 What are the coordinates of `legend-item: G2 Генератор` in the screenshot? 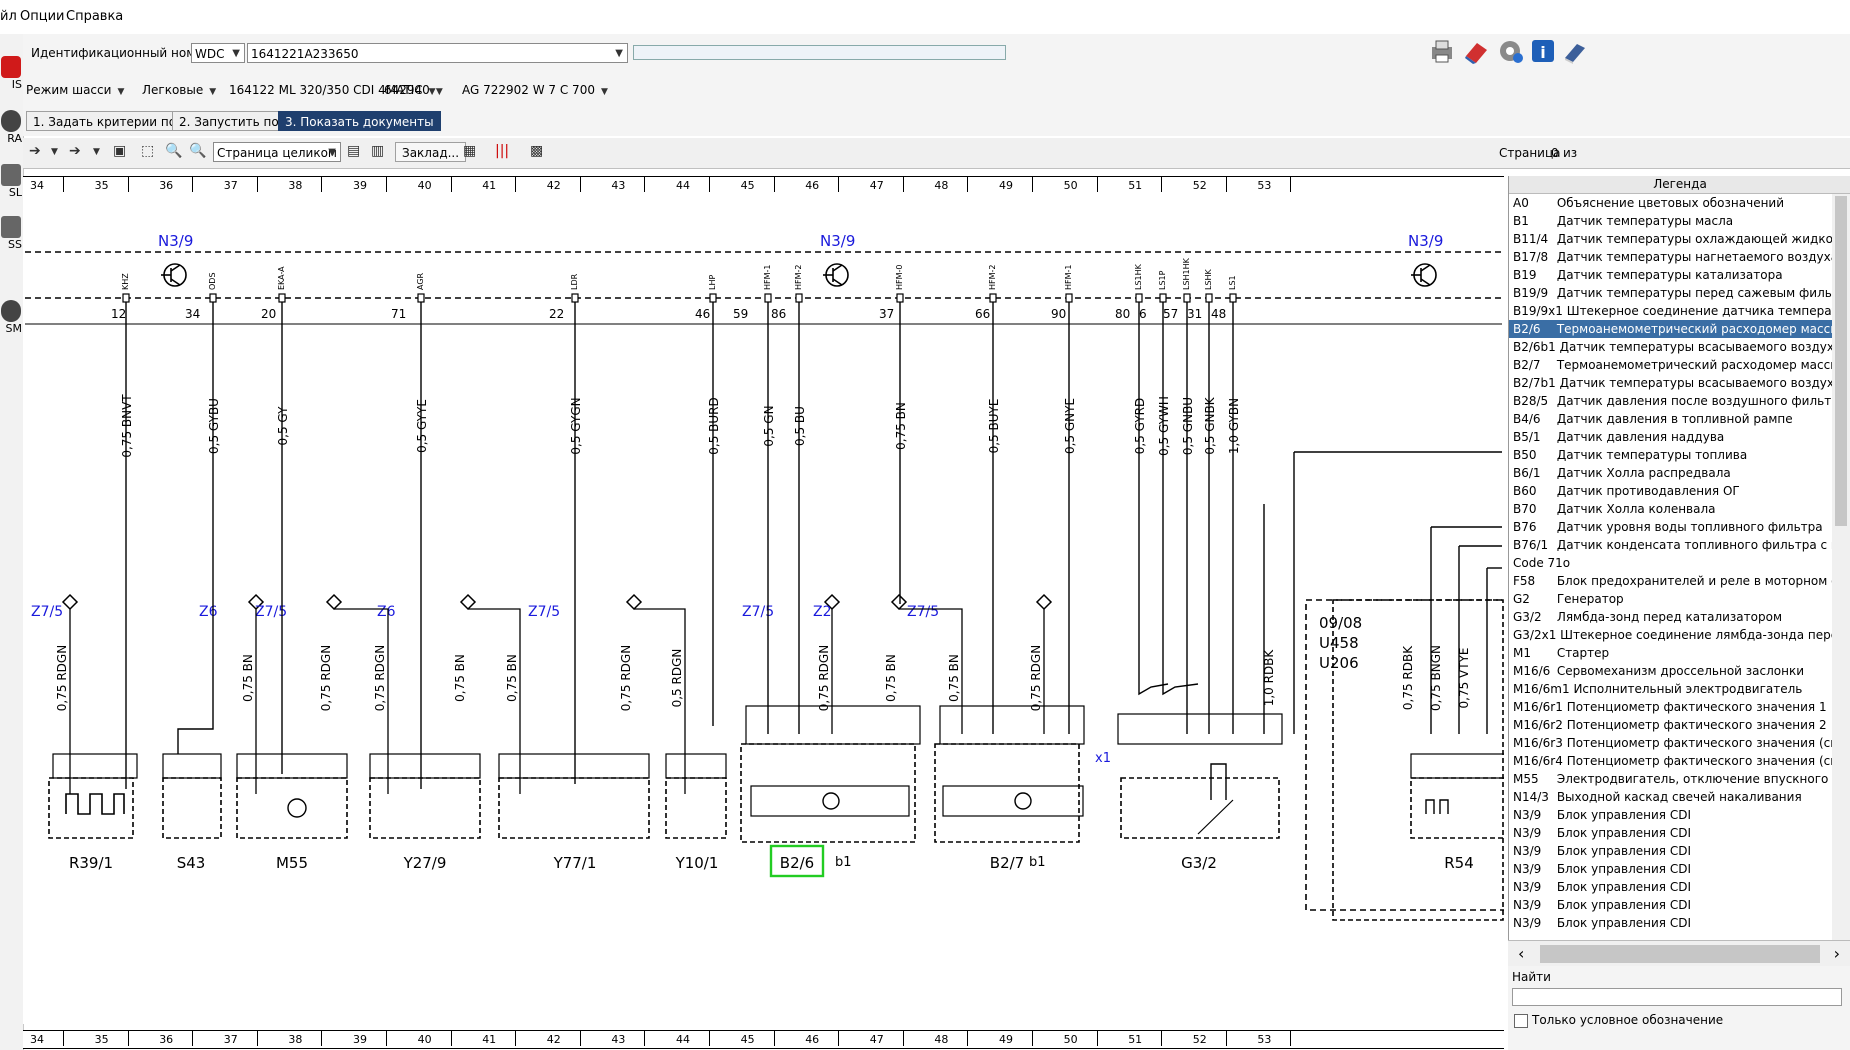 It's located at (1679, 599).